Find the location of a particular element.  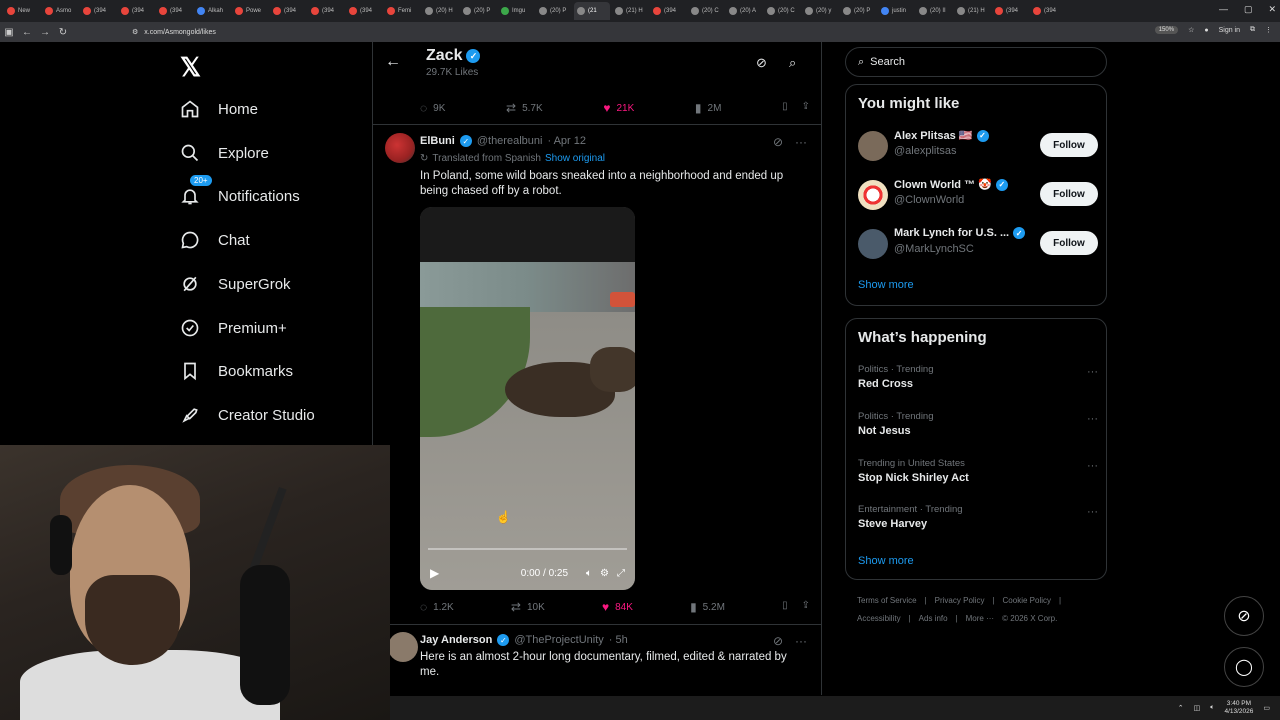

volume-icon: 🔈︎ is located at coordinates (589, 573).